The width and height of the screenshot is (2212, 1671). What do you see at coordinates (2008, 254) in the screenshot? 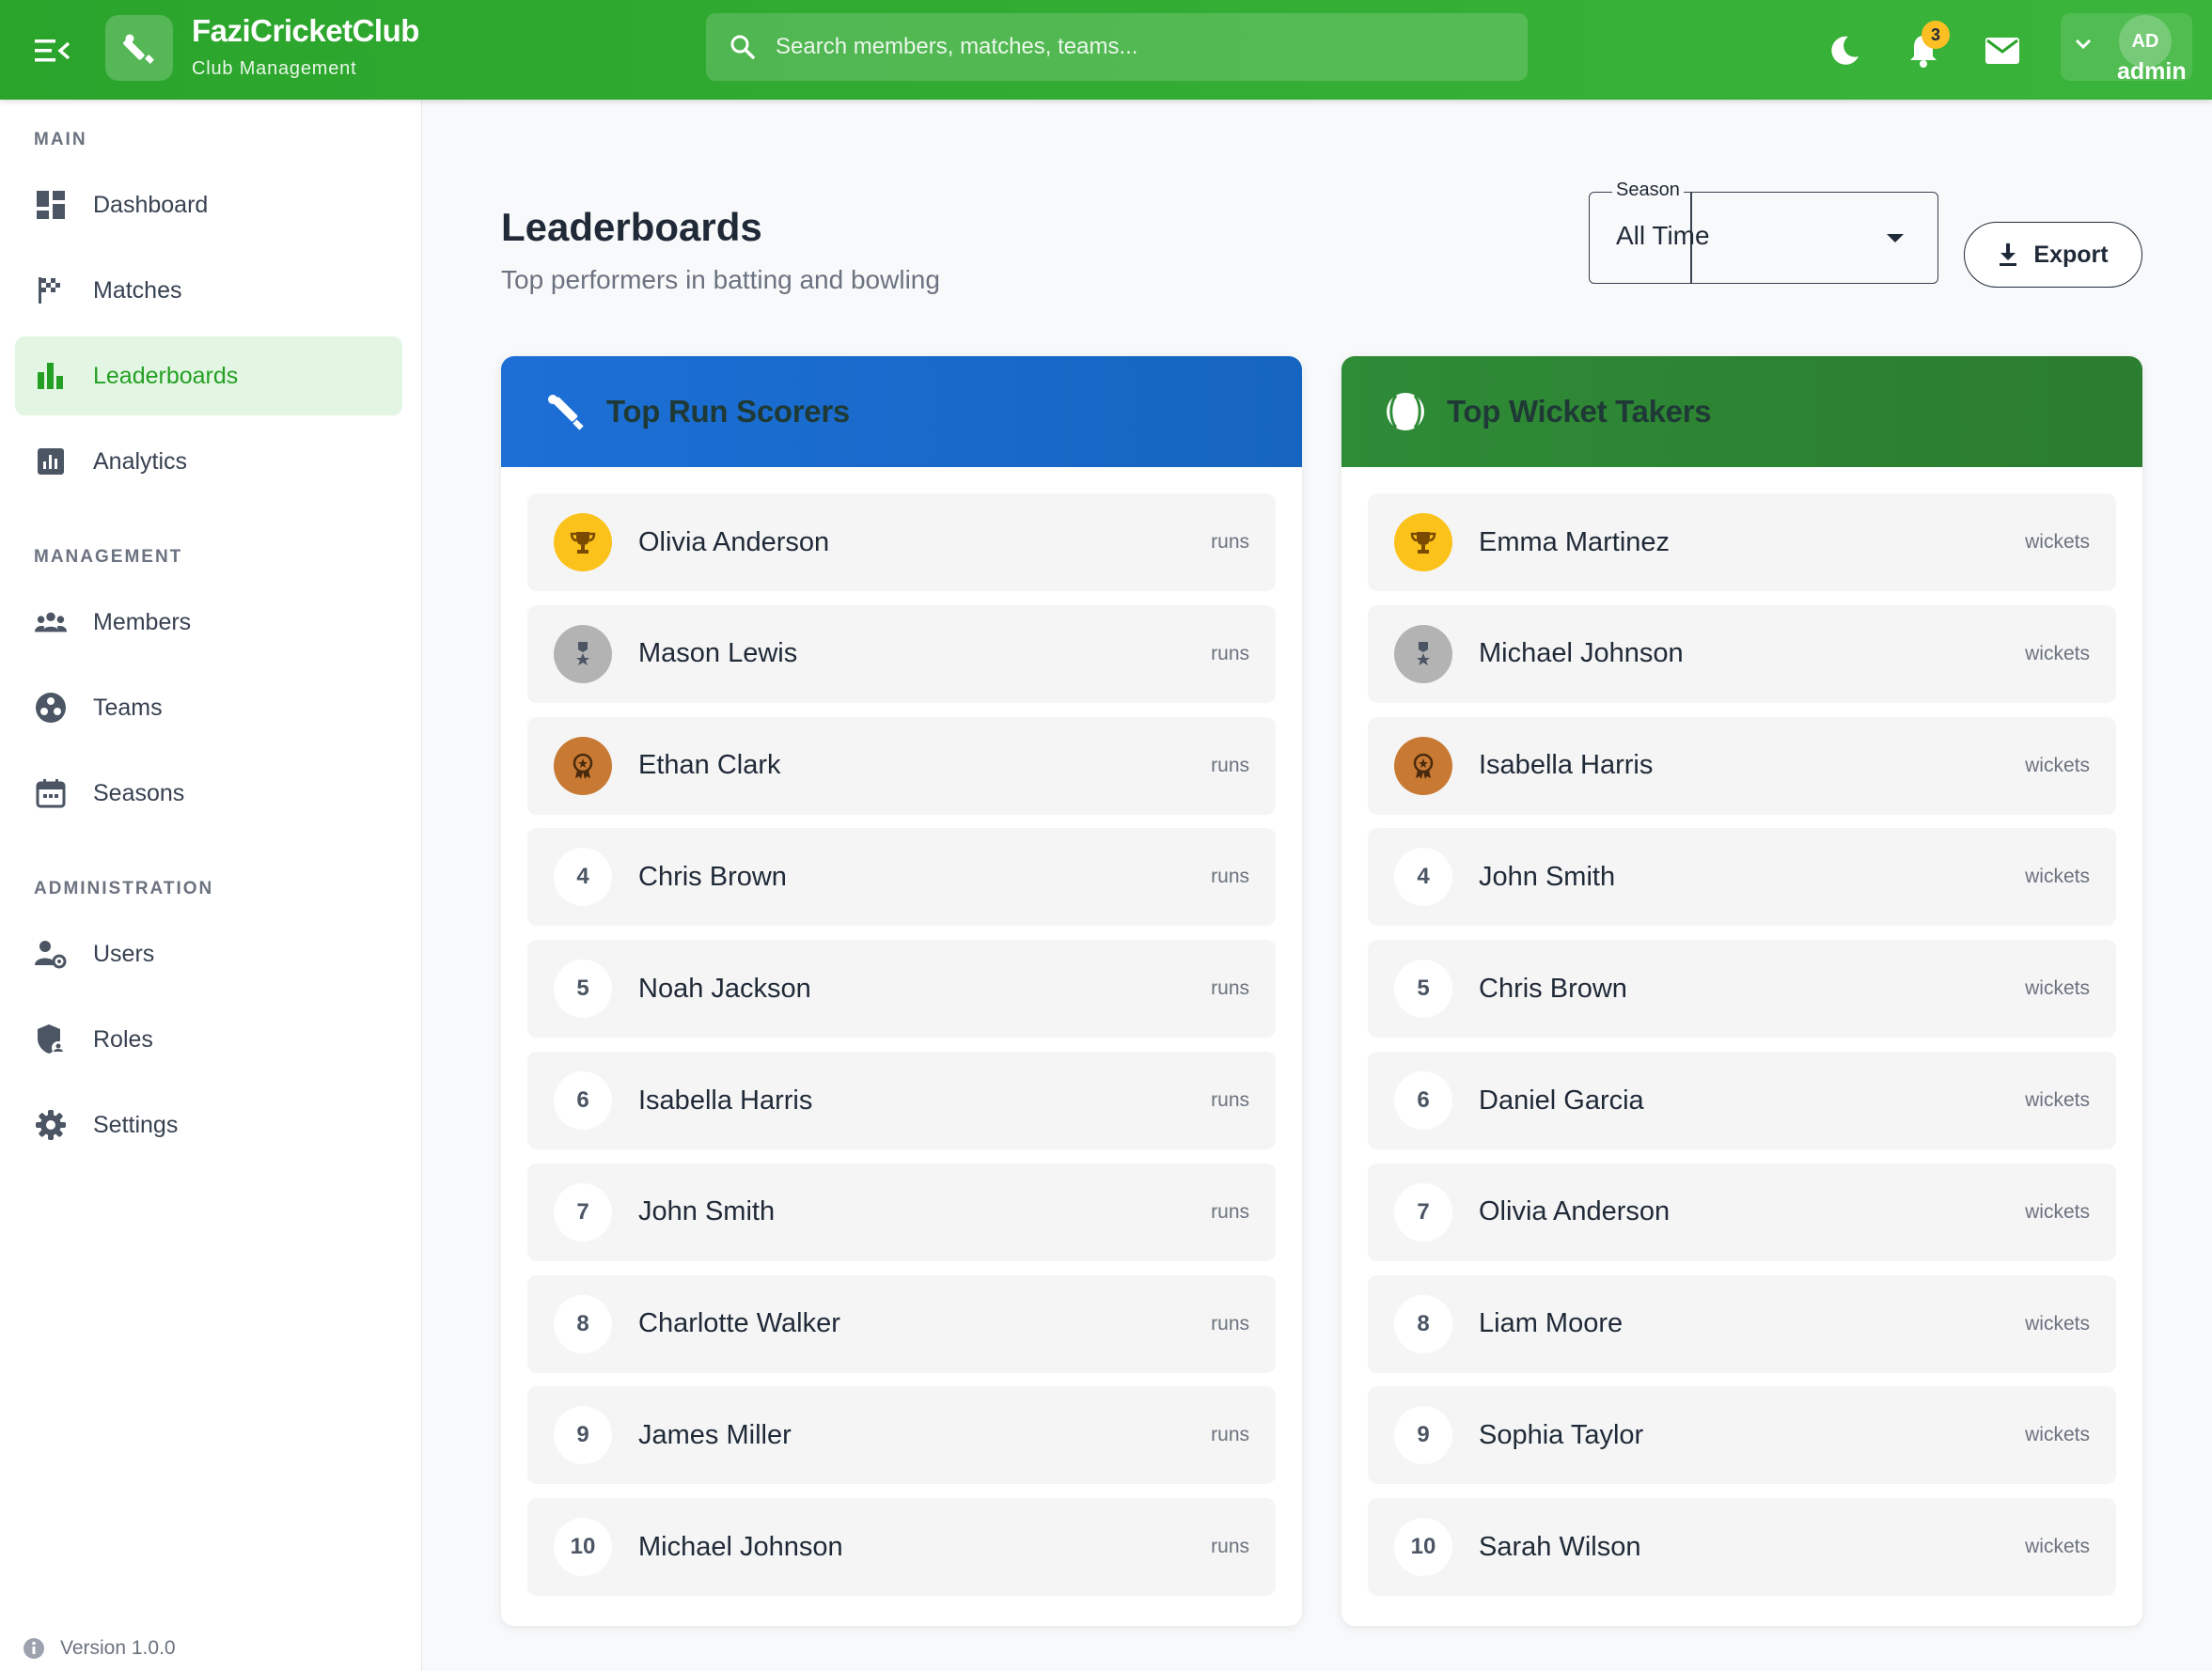
I see `download-icon` at bounding box center [2008, 254].